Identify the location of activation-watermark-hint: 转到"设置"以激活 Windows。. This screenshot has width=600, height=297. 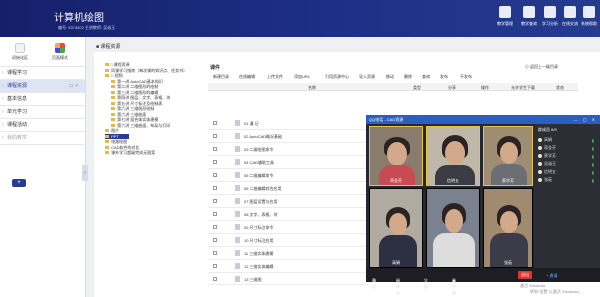
(556, 291).